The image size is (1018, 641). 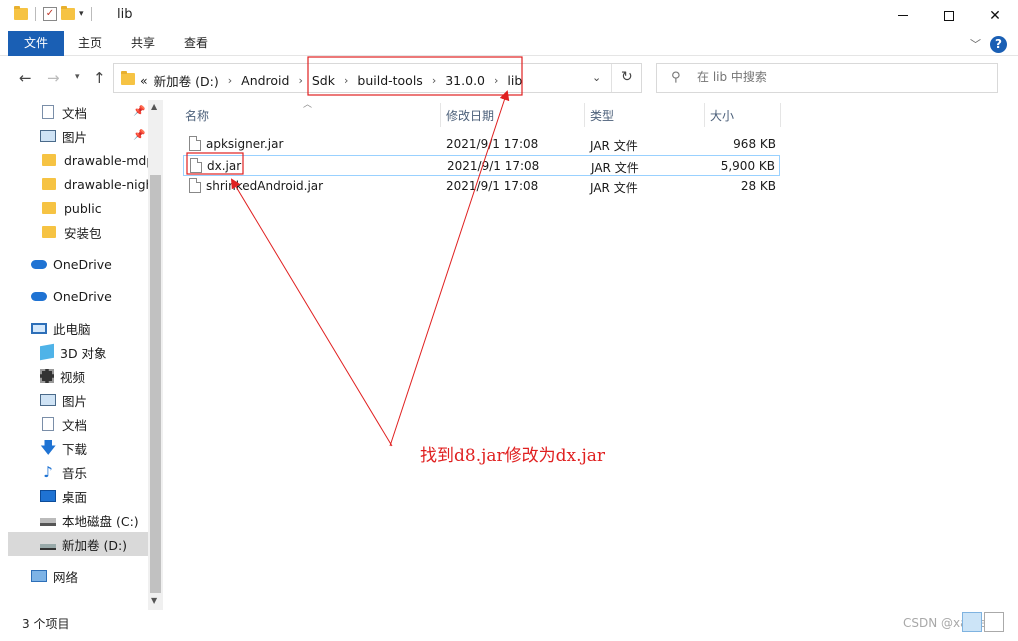 What do you see at coordinates (245, 144) in the screenshot?
I see `file-name: apksigner.jar` at bounding box center [245, 144].